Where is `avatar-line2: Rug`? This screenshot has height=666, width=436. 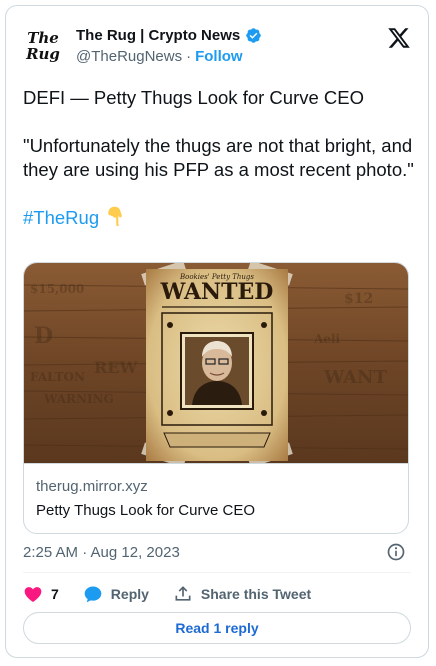 avatar-line2: Rug is located at coordinates (43, 54).